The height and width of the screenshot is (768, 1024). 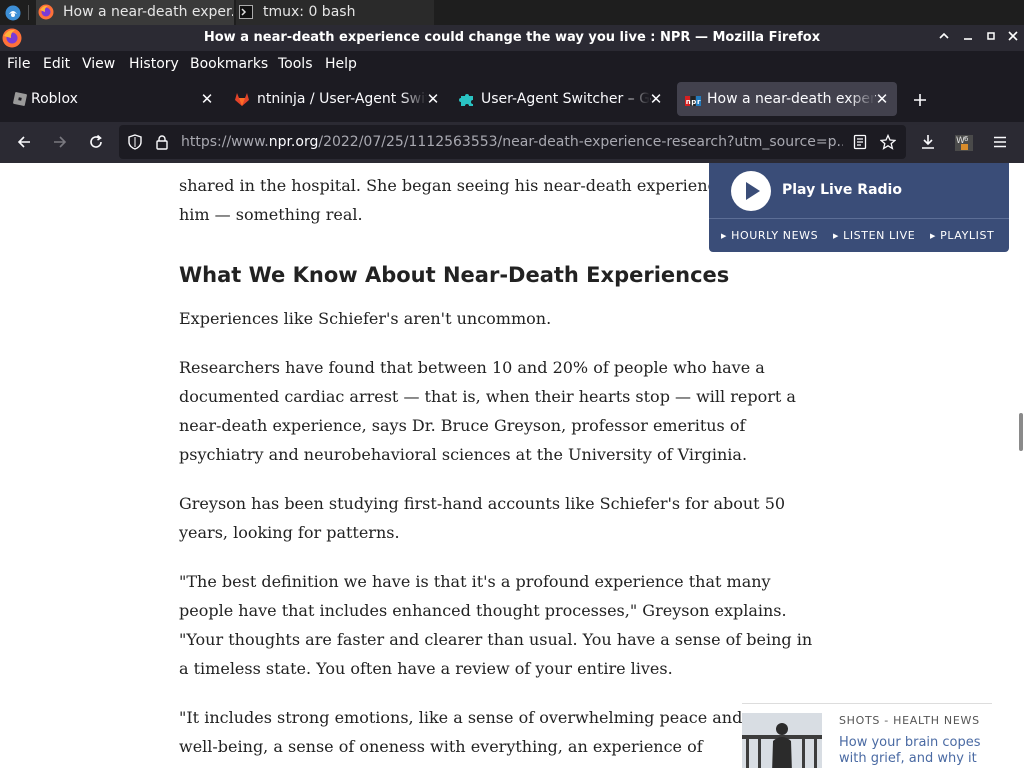 I want to click on back-button, so click(x=24, y=142).